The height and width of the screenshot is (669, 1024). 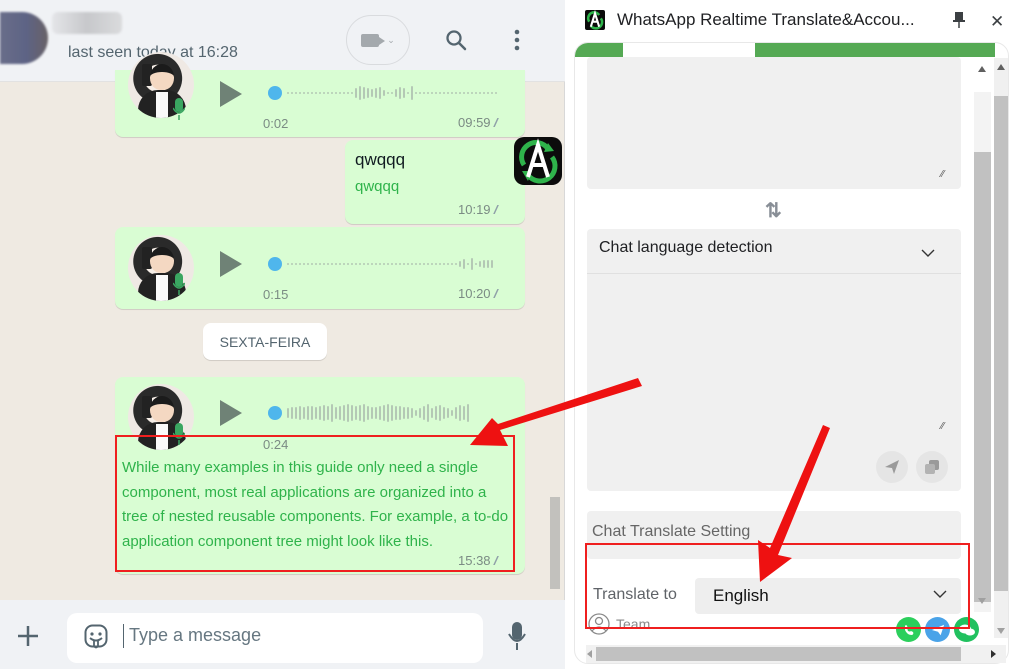 What do you see at coordinates (932, 467) in the screenshot?
I see `copy-button` at bounding box center [932, 467].